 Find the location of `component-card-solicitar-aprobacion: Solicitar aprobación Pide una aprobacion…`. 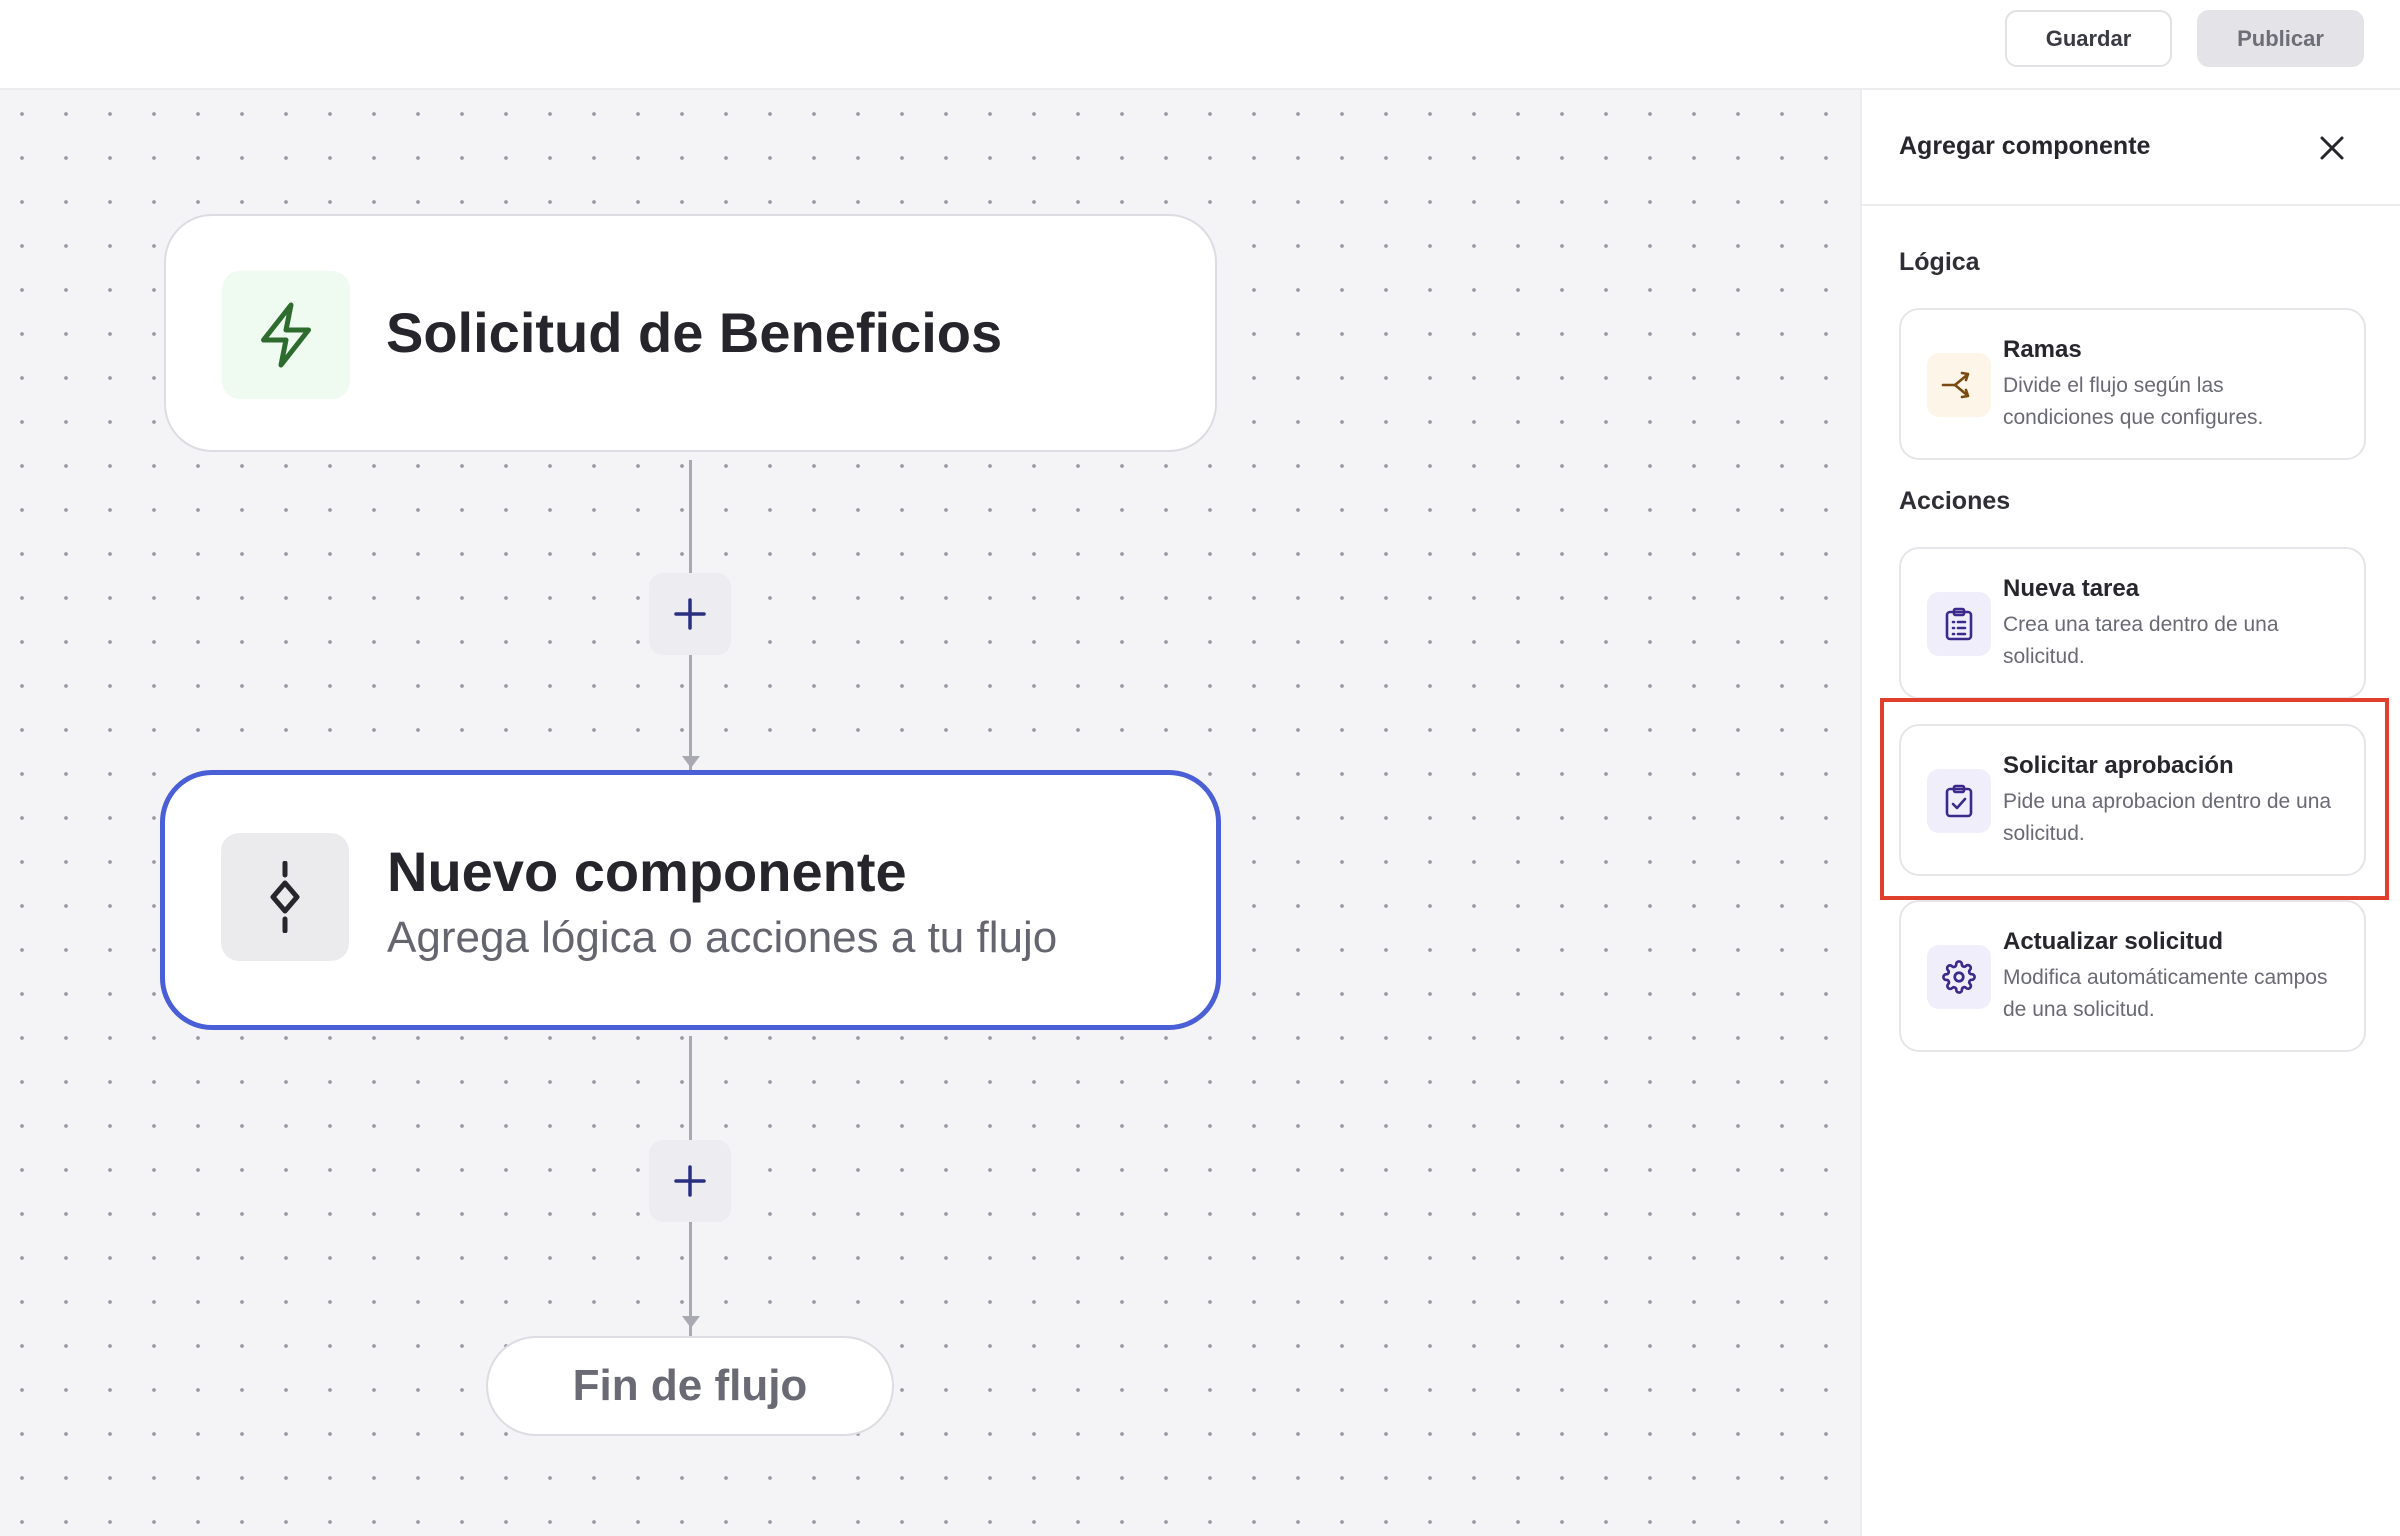

component-card-solicitar-aprobacion: Solicitar aprobación Pide una aprobacion… is located at coordinates (2132, 800).